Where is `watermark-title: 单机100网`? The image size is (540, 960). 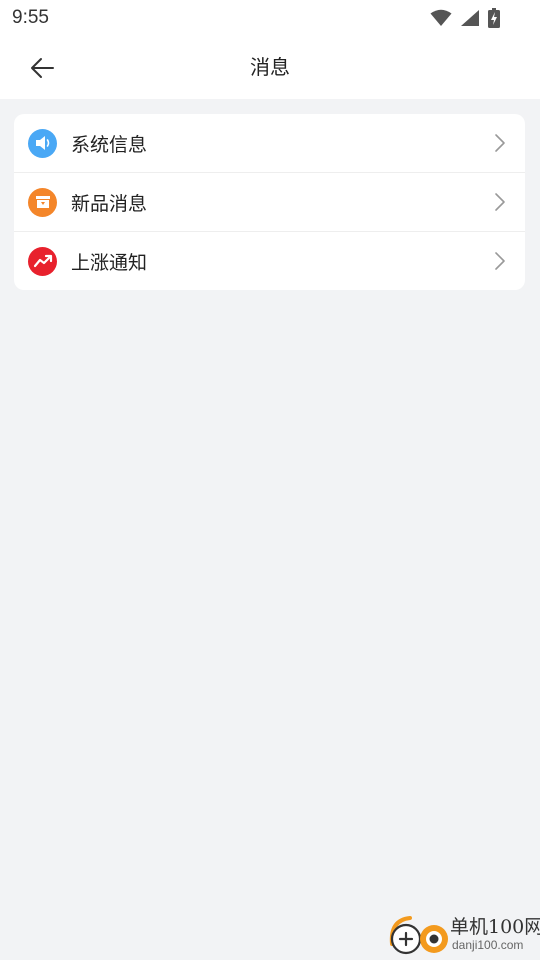
watermark-title: 单机100网 is located at coordinates (495, 927).